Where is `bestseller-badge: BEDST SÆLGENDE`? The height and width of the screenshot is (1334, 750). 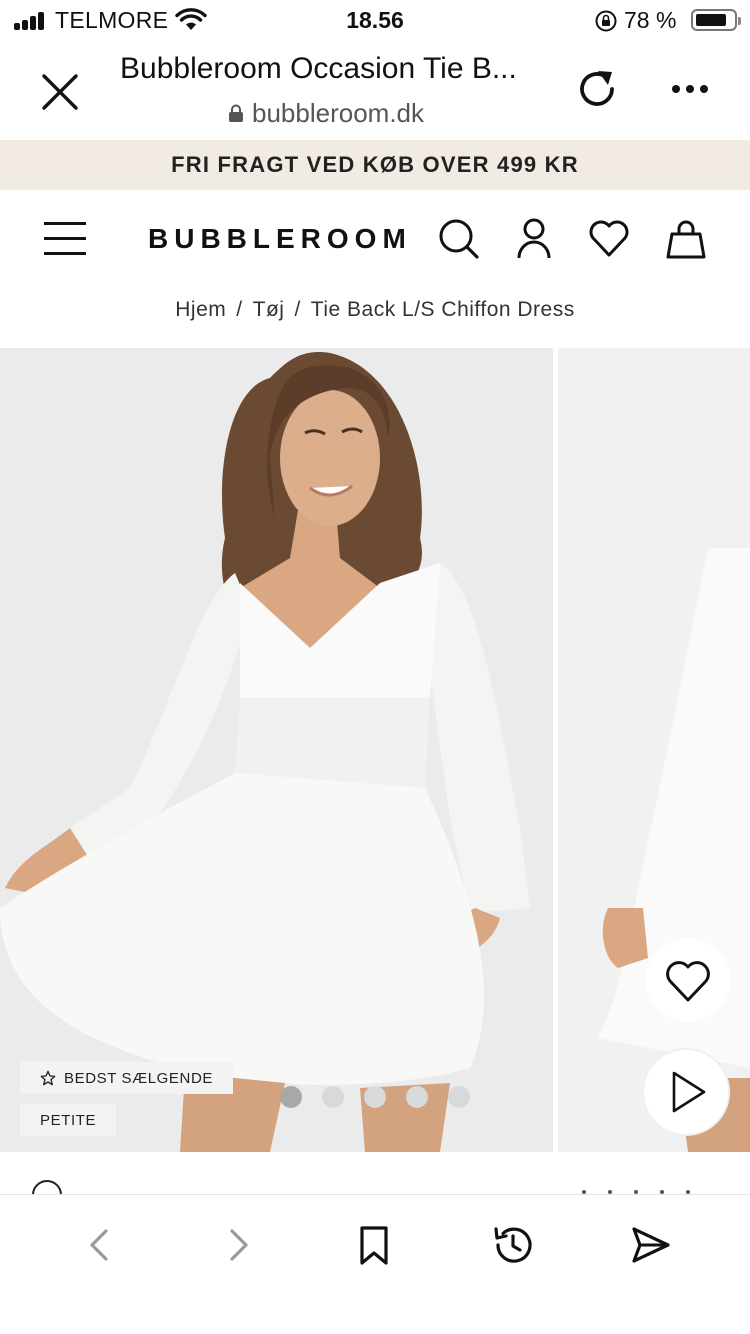 bestseller-badge: BEDST SÆLGENDE is located at coordinates (126, 1078).